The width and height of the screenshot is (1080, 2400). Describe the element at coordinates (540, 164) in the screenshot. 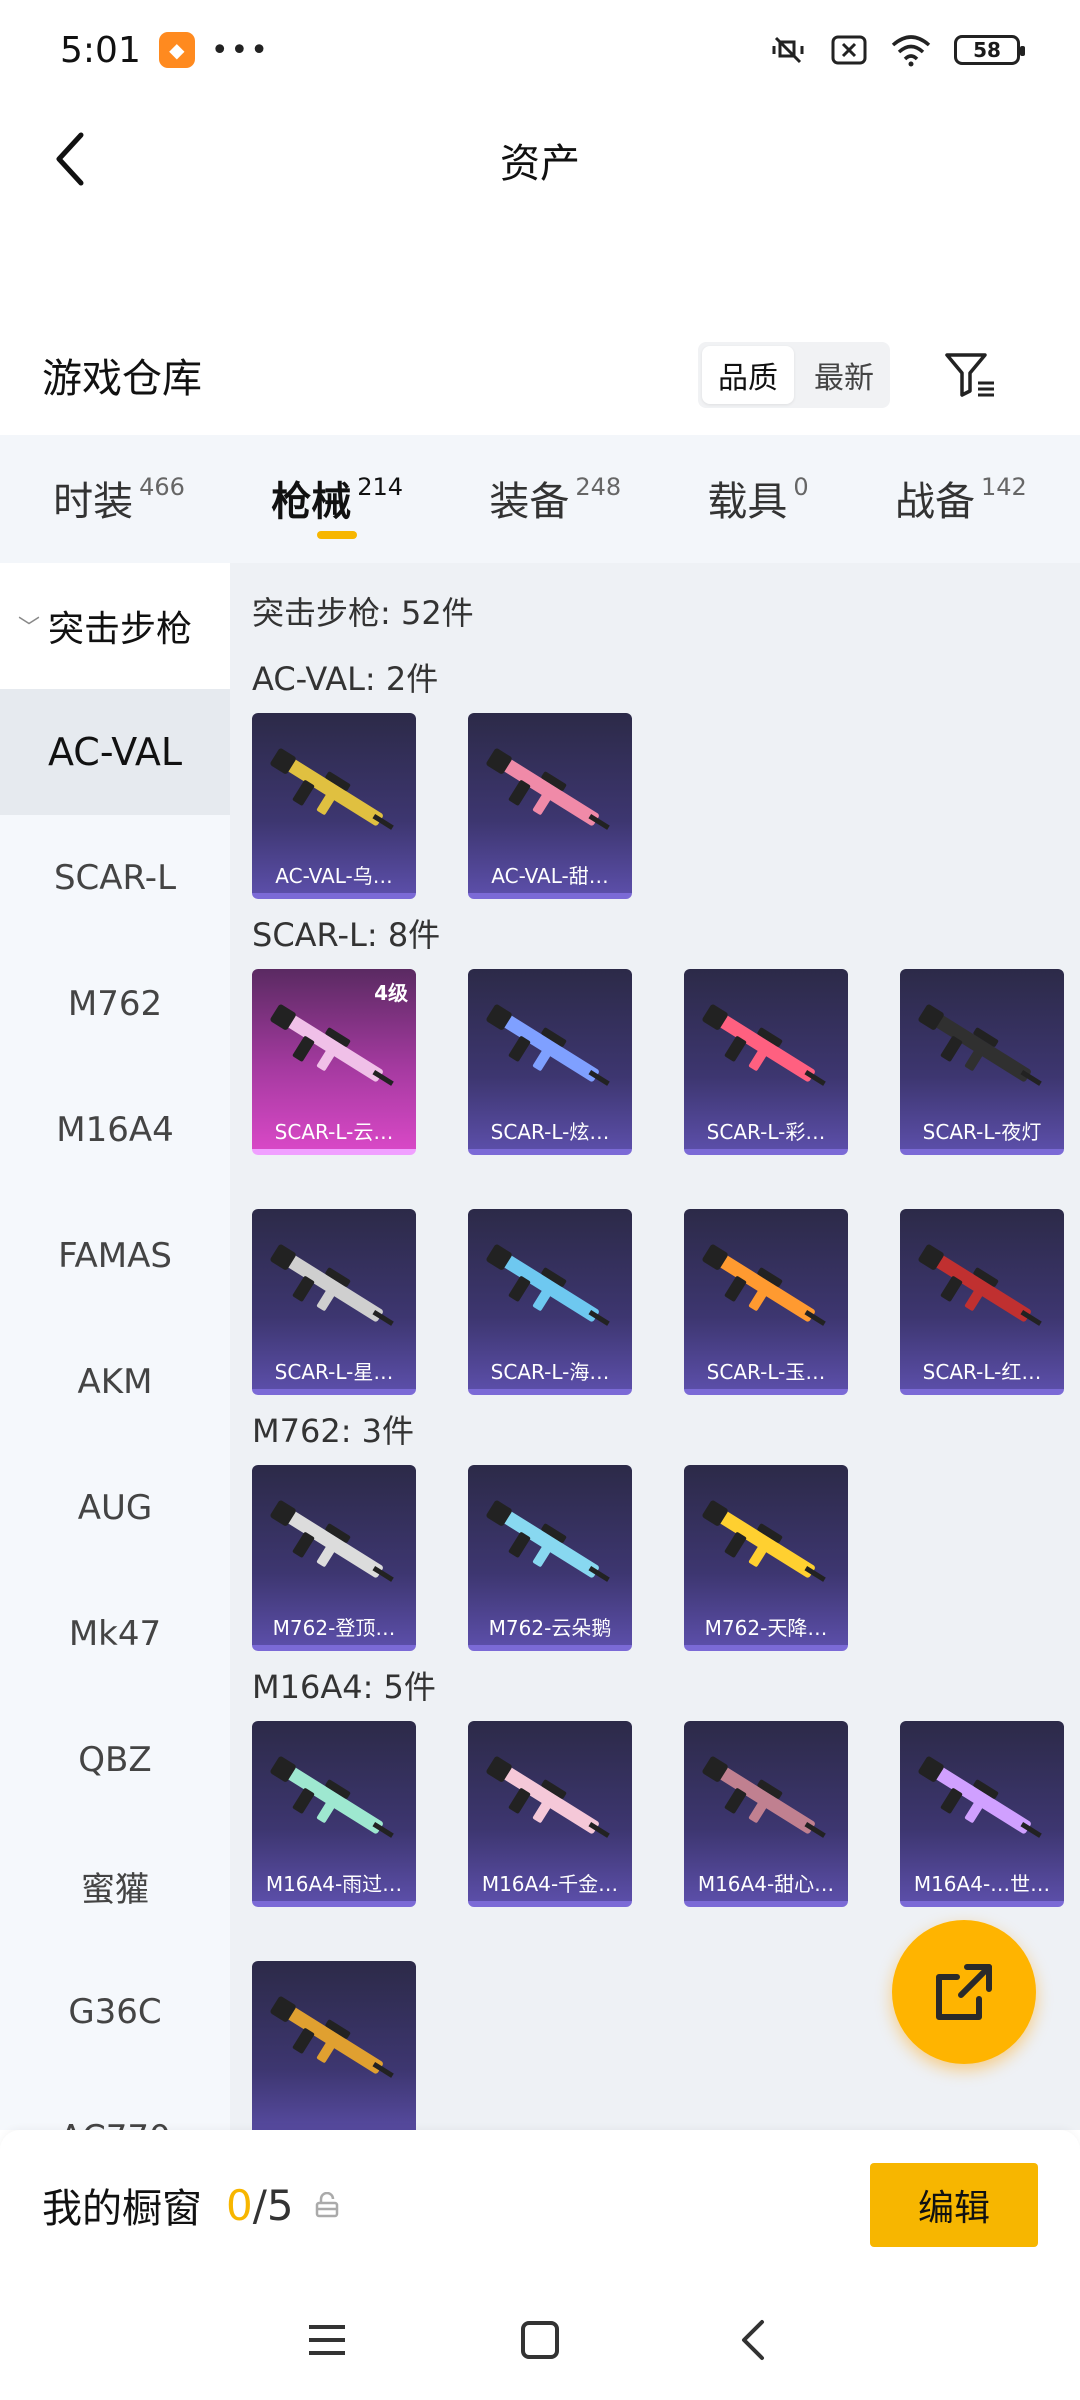

I see `page-title: 资产` at that location.